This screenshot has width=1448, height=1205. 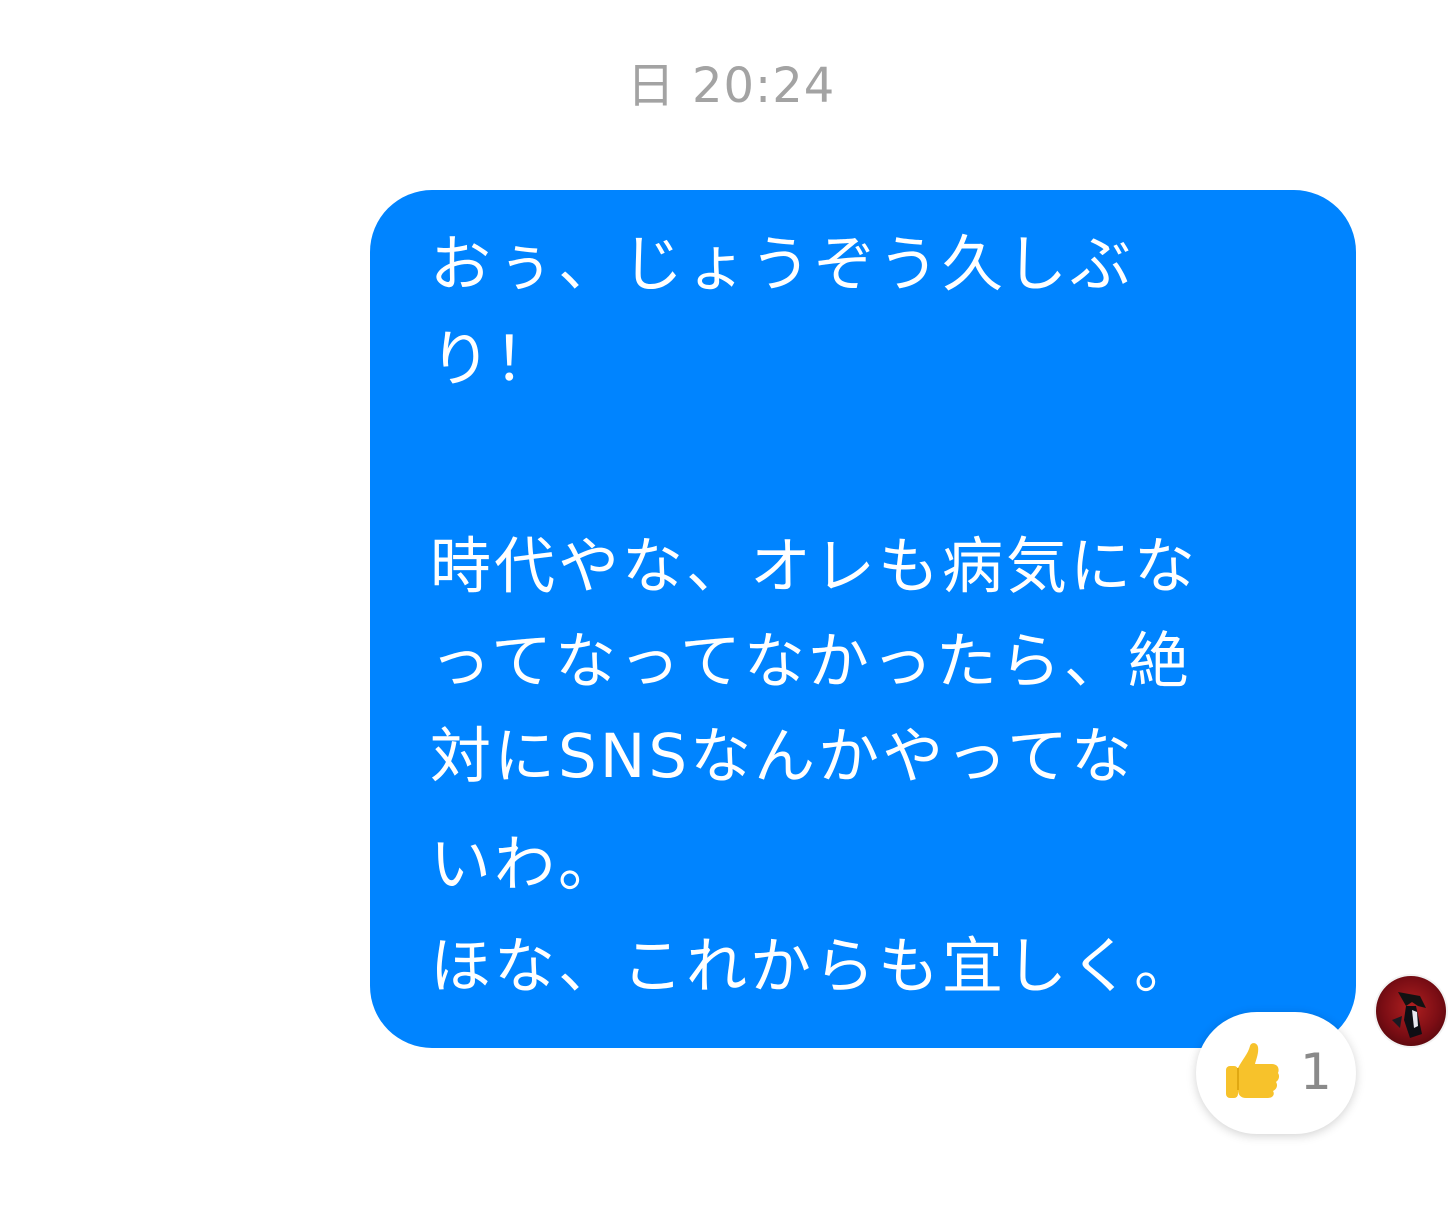 I want to click on message-line: ってなってなかったら、絶, so click(x=811, y=661).